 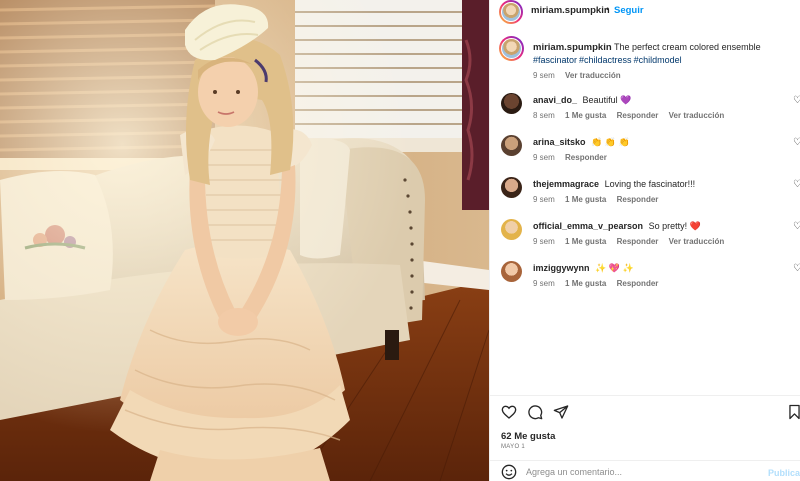 I want to click on caption-author-avatar, so click(x=511, y=48).